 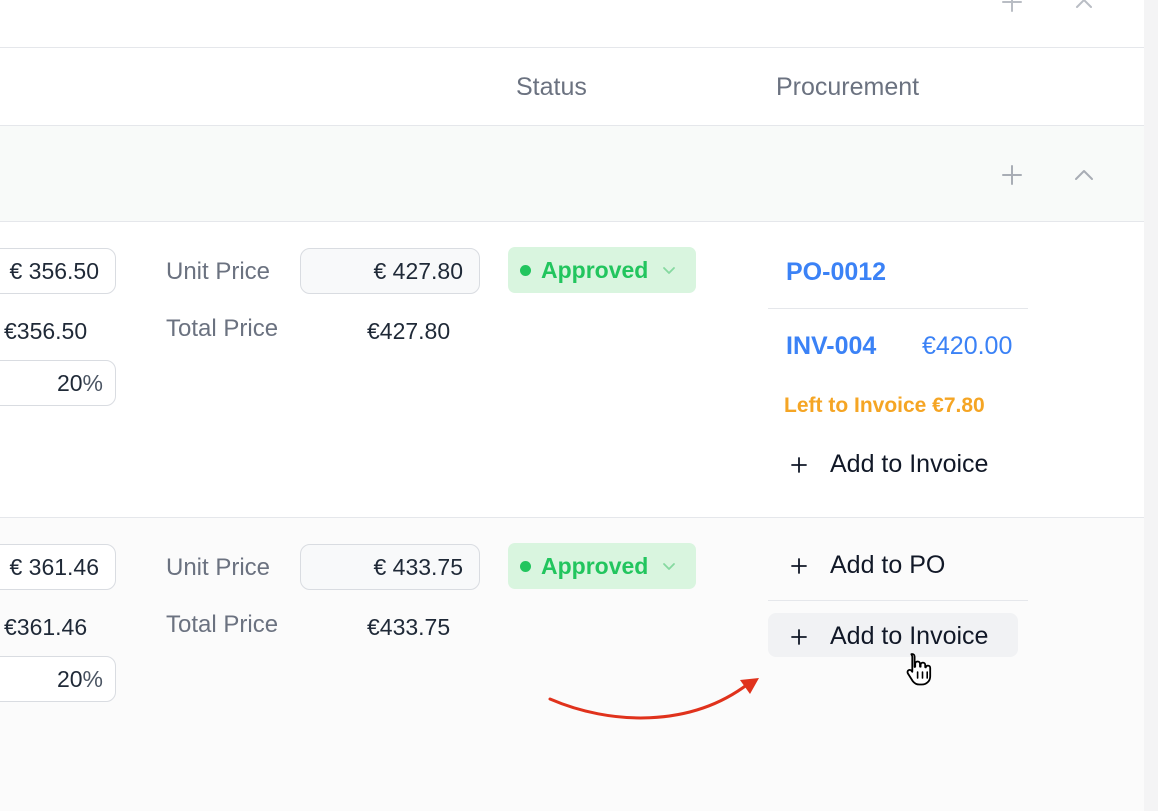 What do you see at coordinates (46, 627) in the screenshot?
I see `cost-total-value: €361.46` at bounding box center [46, 627].